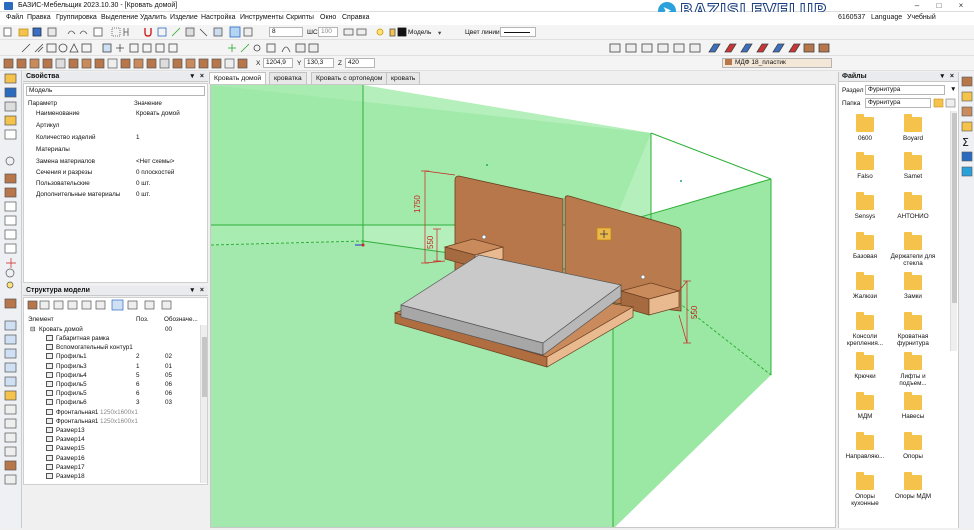 This screenshot has width=974, height=530. What do you see at coordinates (865, 128) in the screenshot?
I see `folder-item: 0600` at bounding box center [865, 128].